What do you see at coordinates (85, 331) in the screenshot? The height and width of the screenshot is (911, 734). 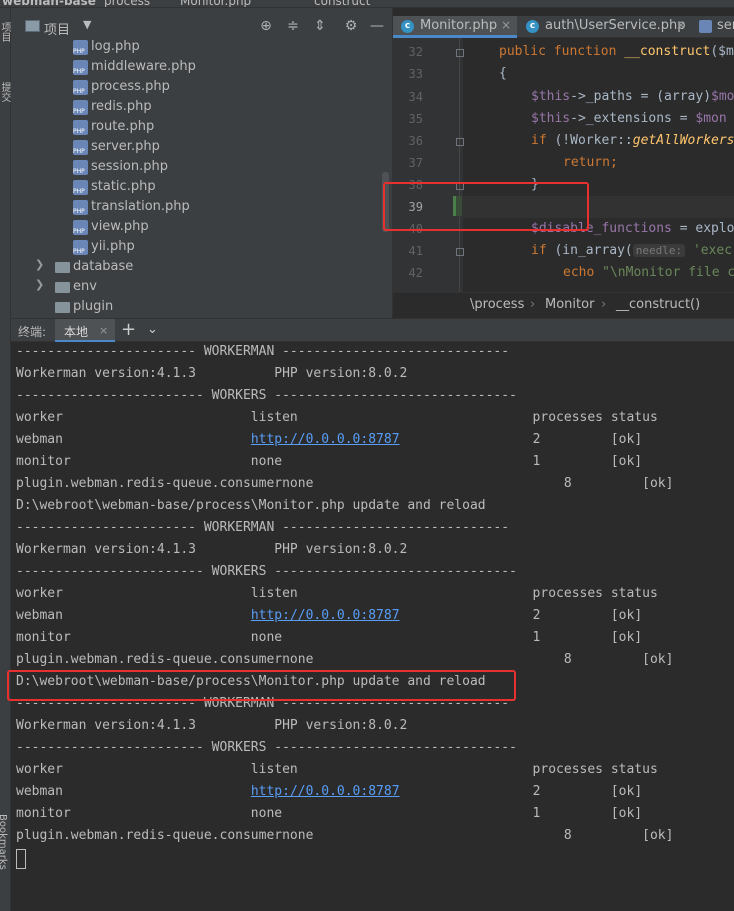 I see `tab-local-terminal: 本地 ×` at bounding box center [85, 331].